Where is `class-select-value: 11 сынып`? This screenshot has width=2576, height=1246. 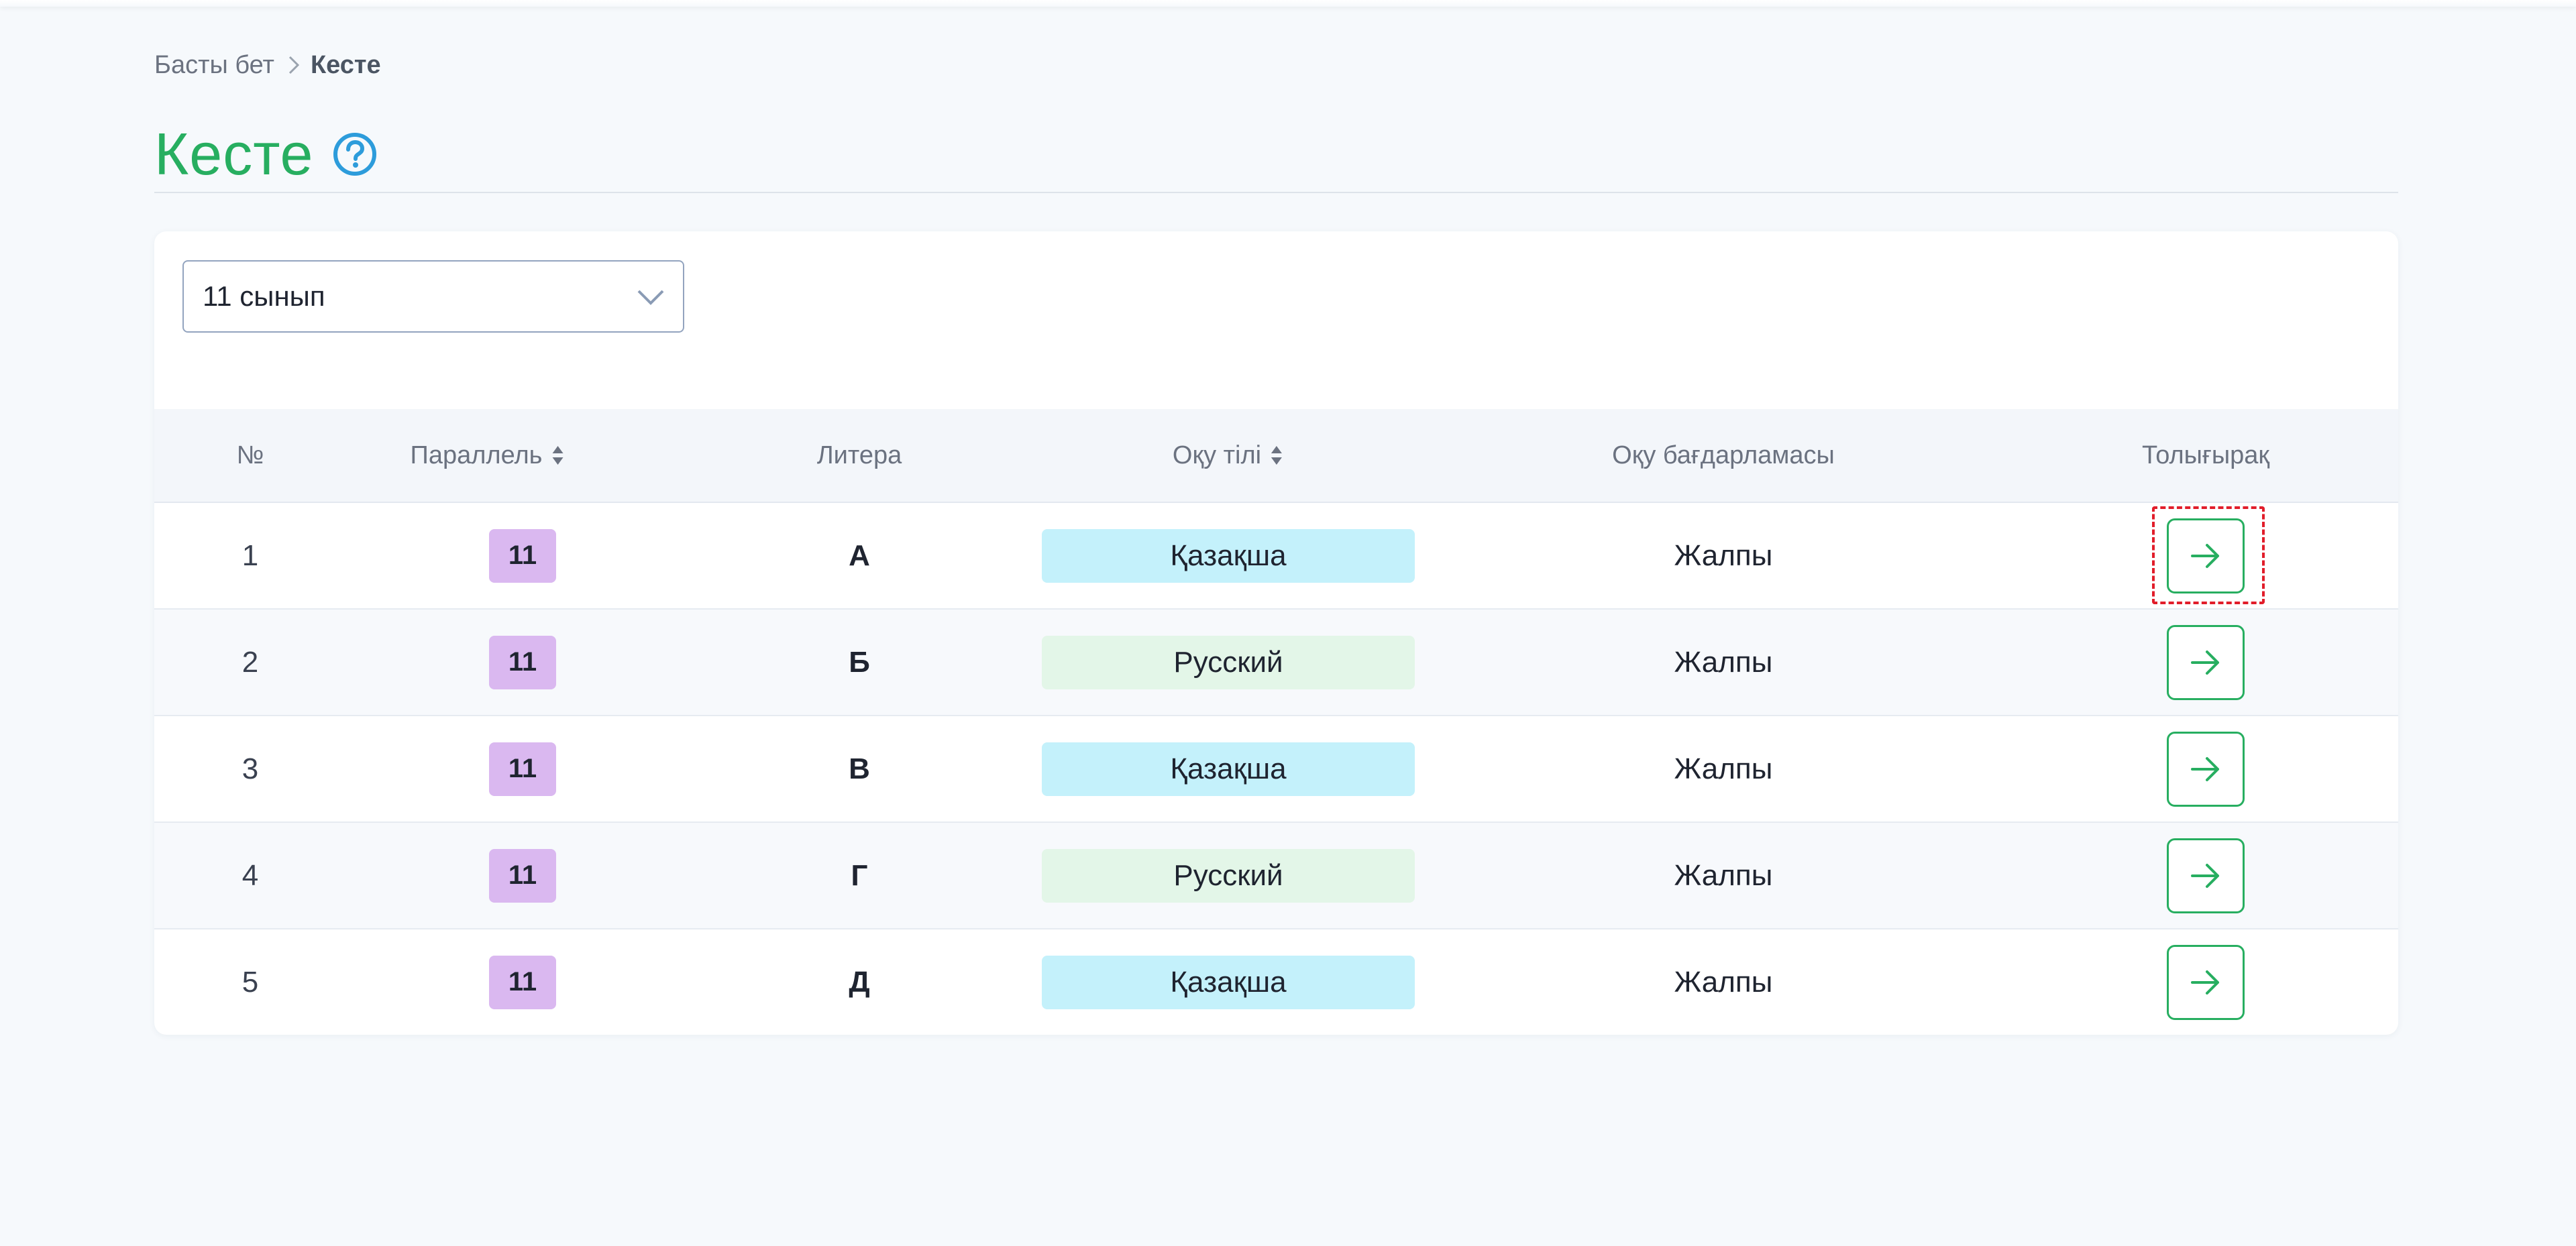
class-select-value: 11 сынып is located at coordinates (264, 296).